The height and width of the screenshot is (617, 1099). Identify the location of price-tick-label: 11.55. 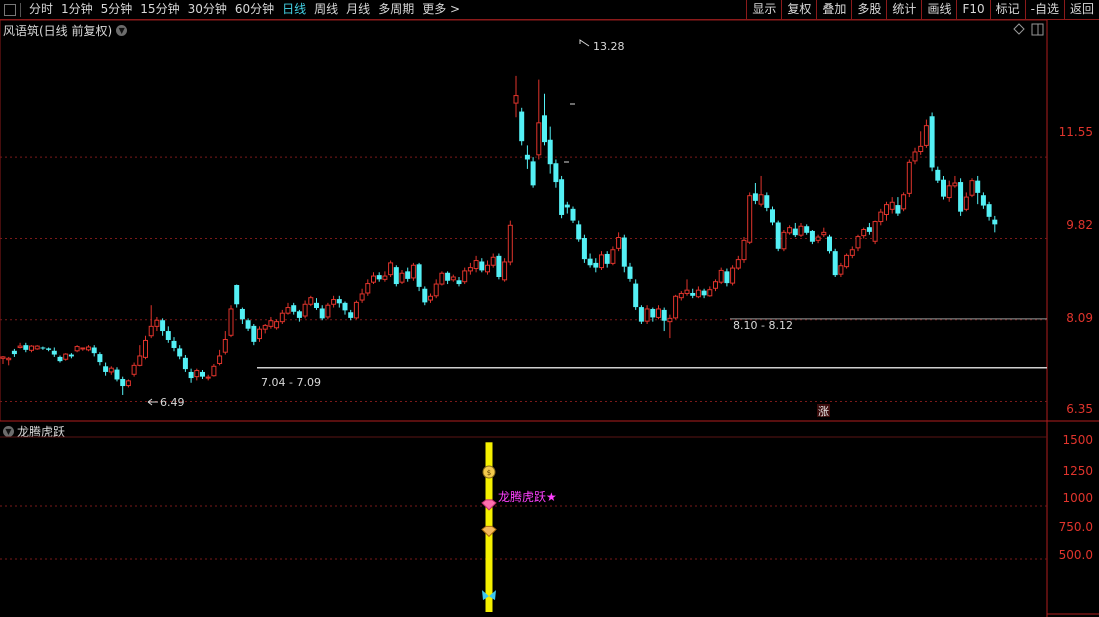
(1076, 132).